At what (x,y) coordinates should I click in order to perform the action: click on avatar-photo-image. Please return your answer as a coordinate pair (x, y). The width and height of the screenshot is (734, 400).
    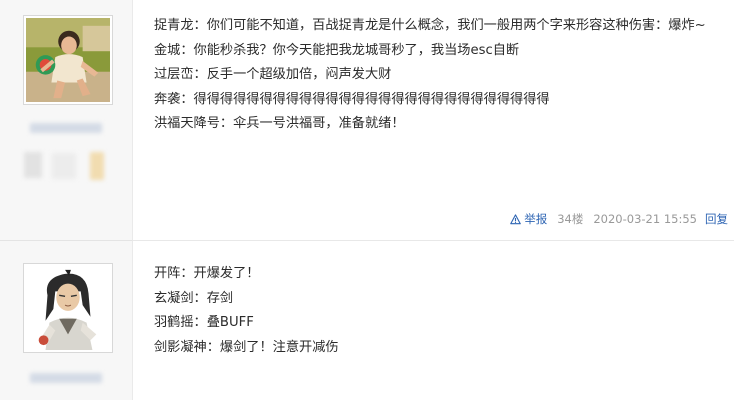
    Looking at the image, I should click on (68, 60).